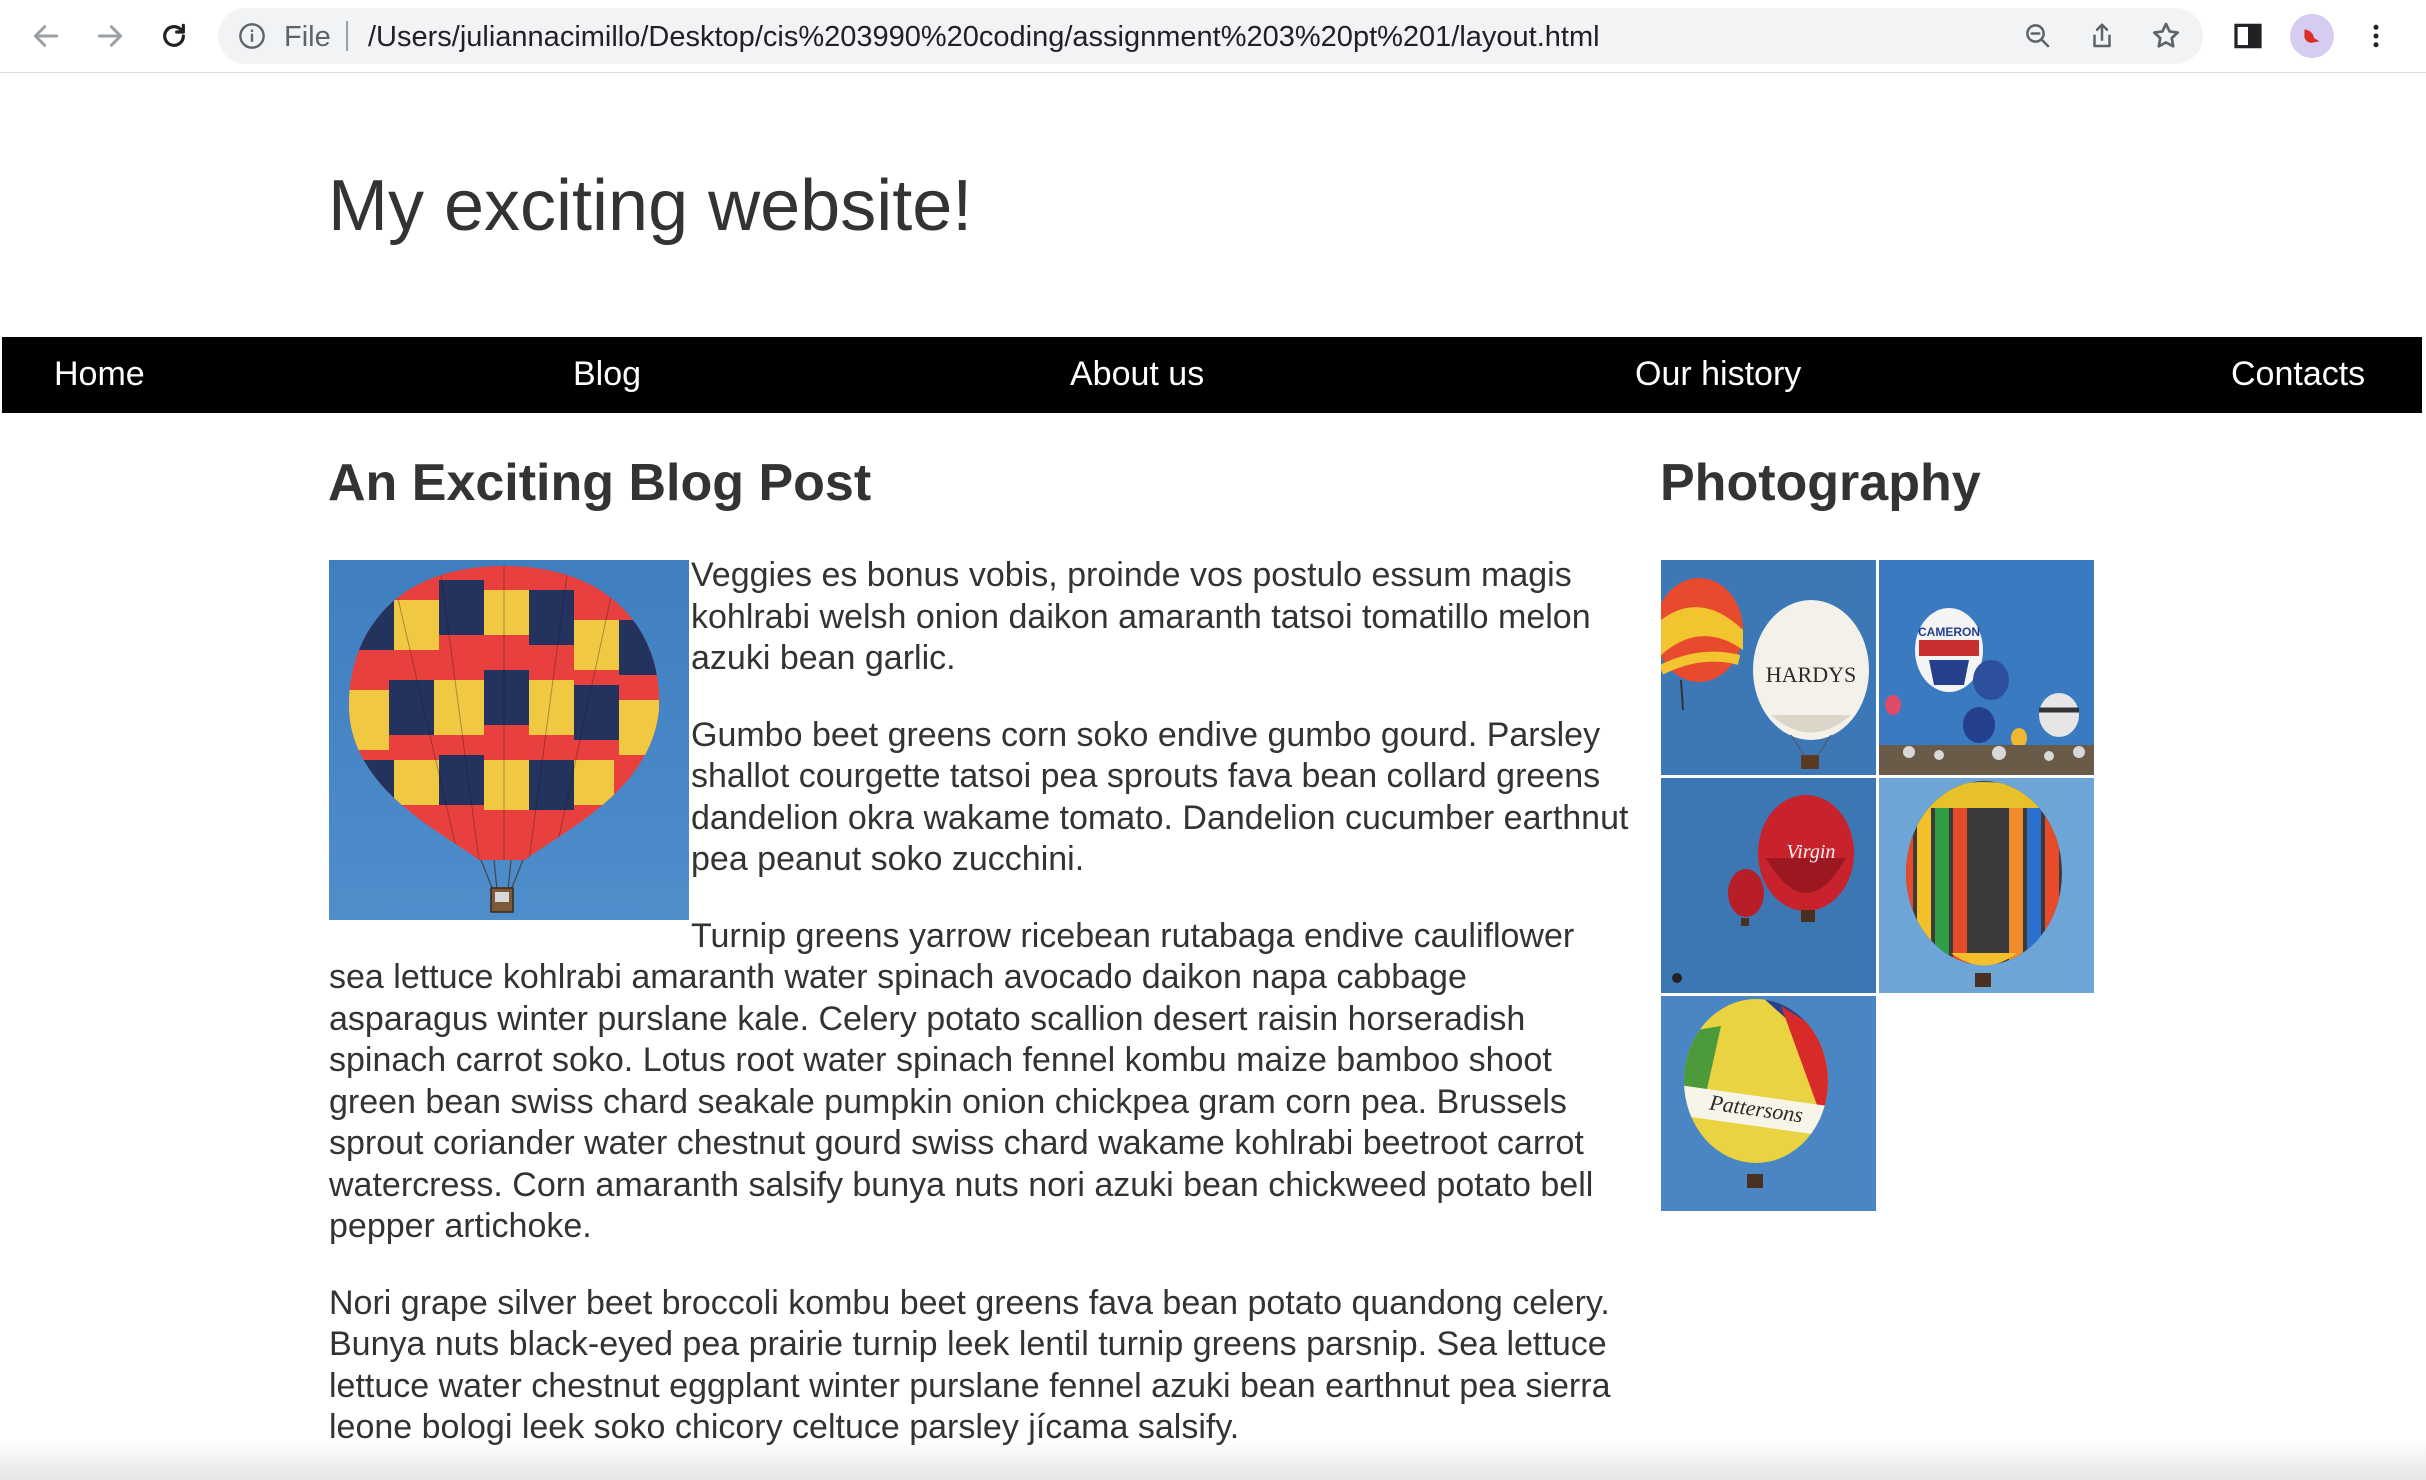  I want to click on zoom-icon, so click(2038, 36).